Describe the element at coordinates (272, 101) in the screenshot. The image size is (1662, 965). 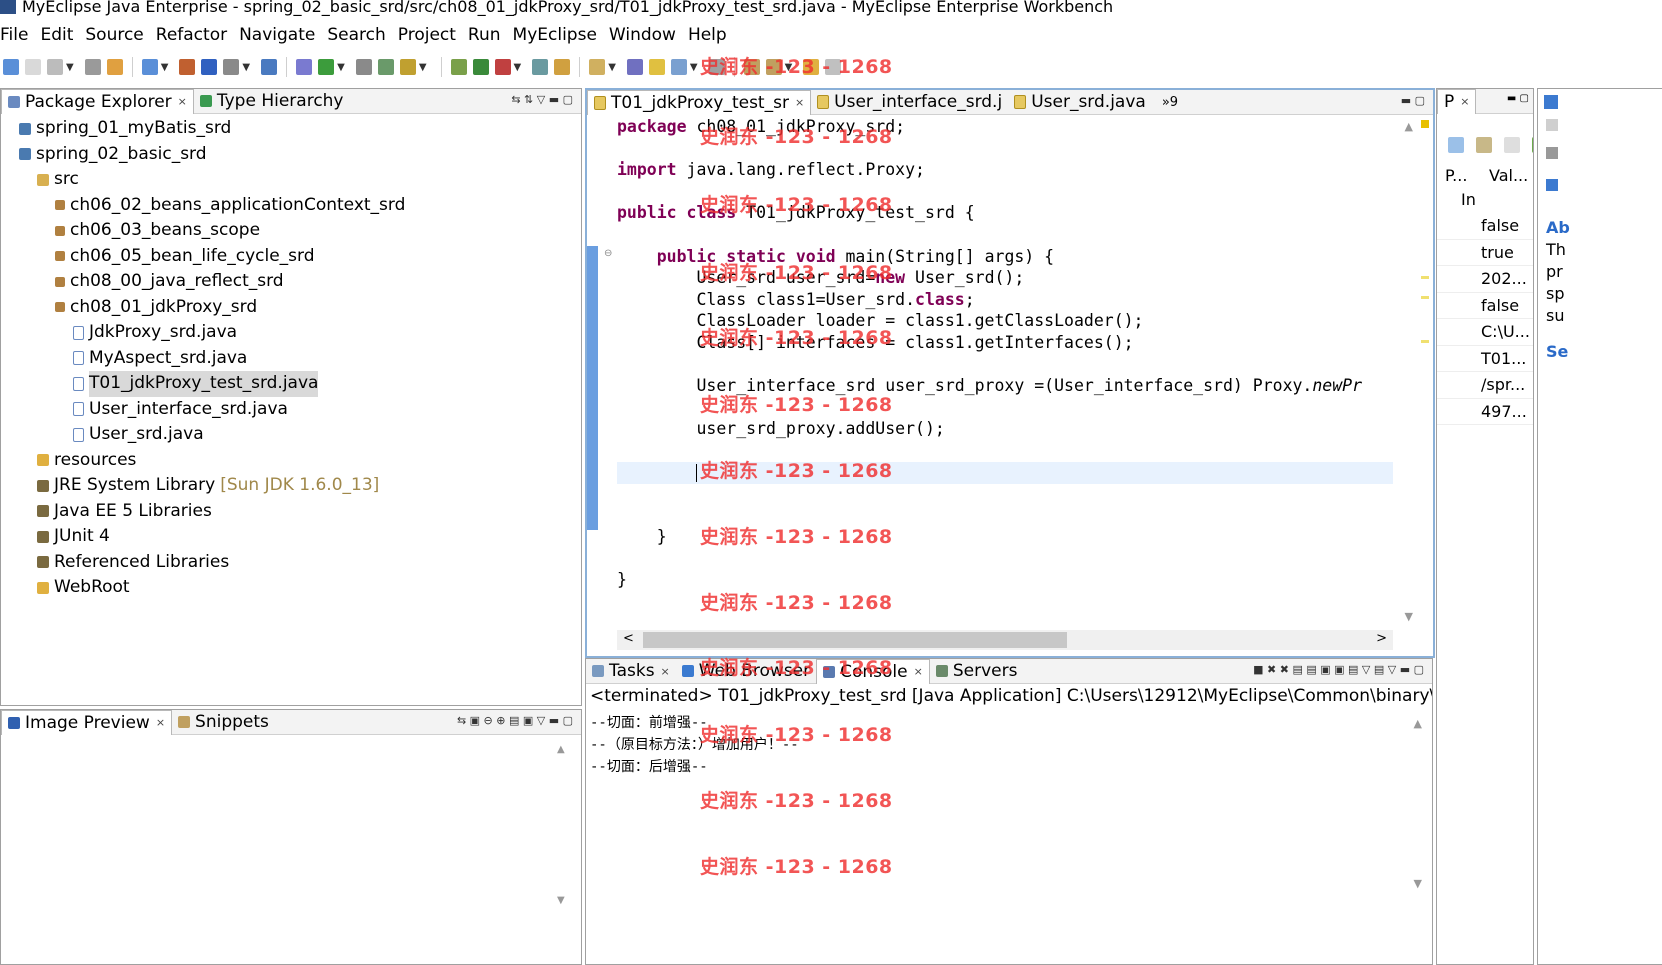
I see `tab-type-hierarchy: Type Hierarchy` at that location.